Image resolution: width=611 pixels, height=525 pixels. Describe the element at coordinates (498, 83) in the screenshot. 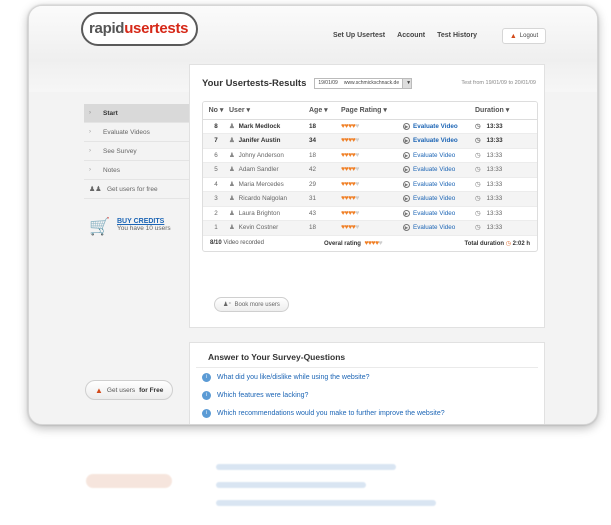

I see `test-range: Test from 19/01/09 to 20/01/09` at that location.